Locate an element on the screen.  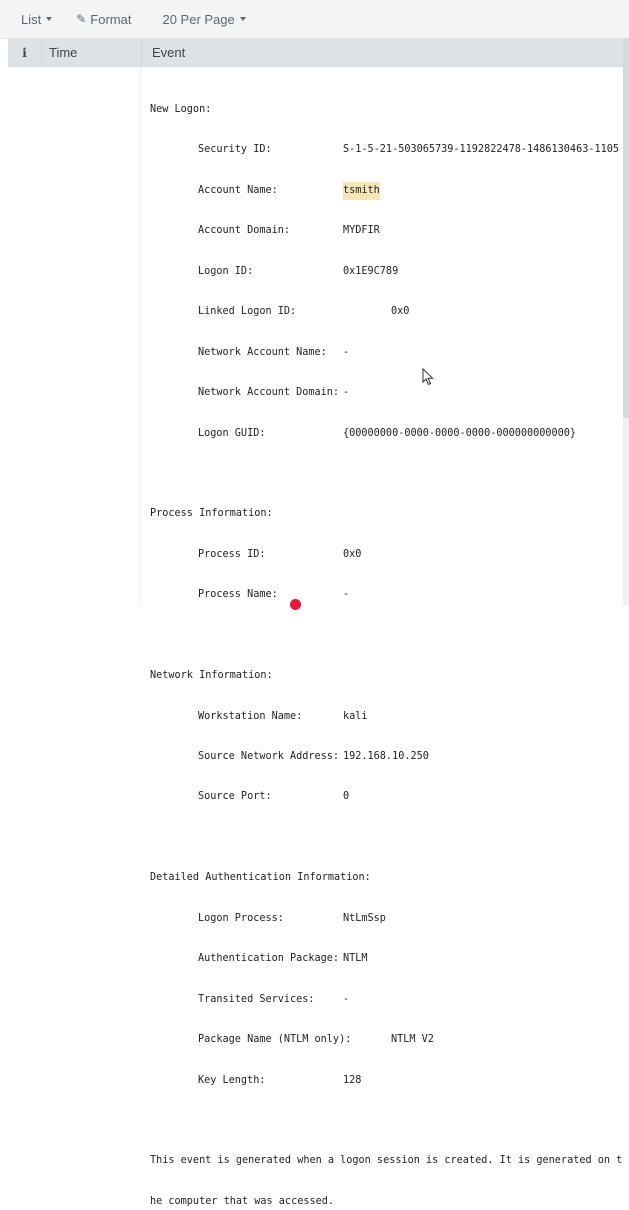
source-address-value: 192.168.10.250 is located at coordinates (386, 757).